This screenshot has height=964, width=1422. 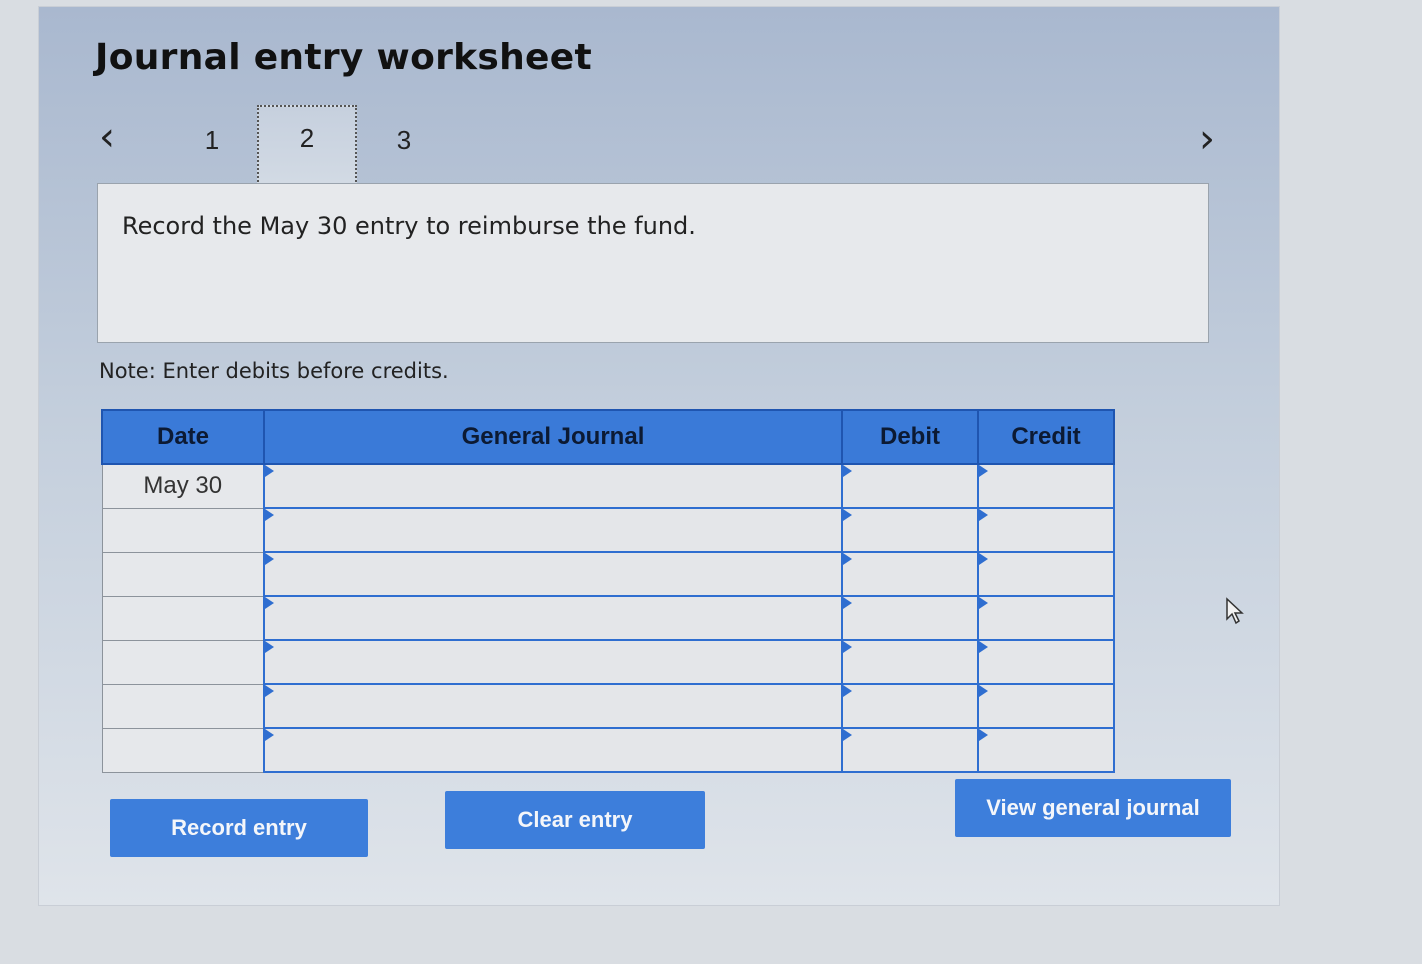 I want to click on page-title: Journal entry worksheet, so click(x=343, y=57).